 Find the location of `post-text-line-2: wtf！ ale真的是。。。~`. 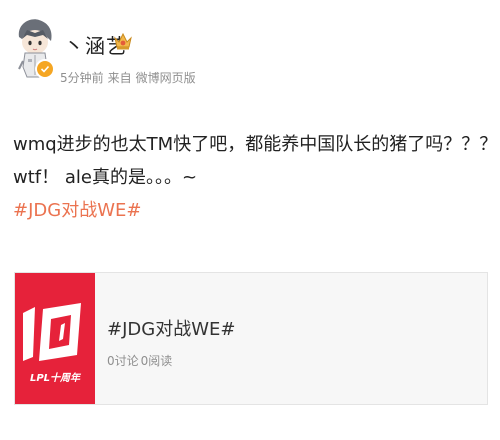

post-text-line-2: wtf！ ale真的是。。。~ is located at coordinates (105, 177).